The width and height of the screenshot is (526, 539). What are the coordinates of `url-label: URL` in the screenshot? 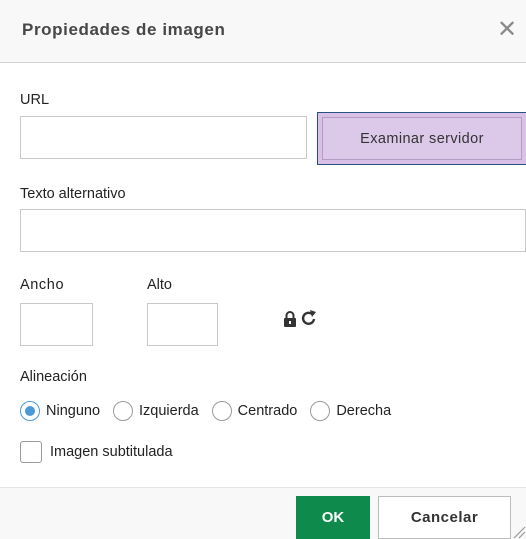 It's located at (35, 100).